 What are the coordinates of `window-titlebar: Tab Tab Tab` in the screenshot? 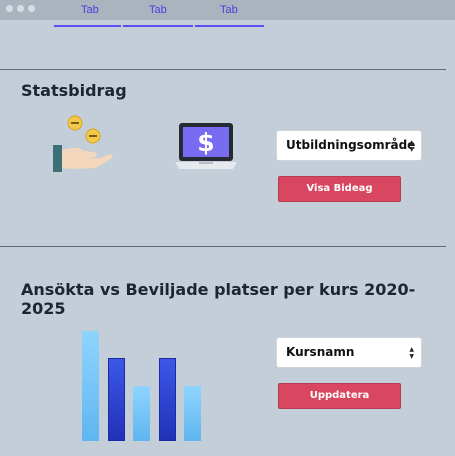 It's located at (227, 10).